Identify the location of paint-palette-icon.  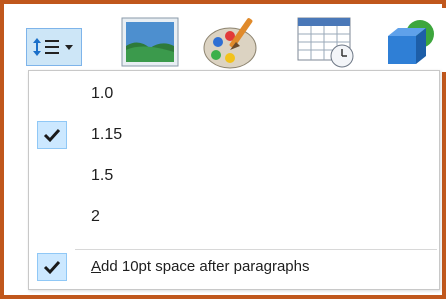
(233, 43).